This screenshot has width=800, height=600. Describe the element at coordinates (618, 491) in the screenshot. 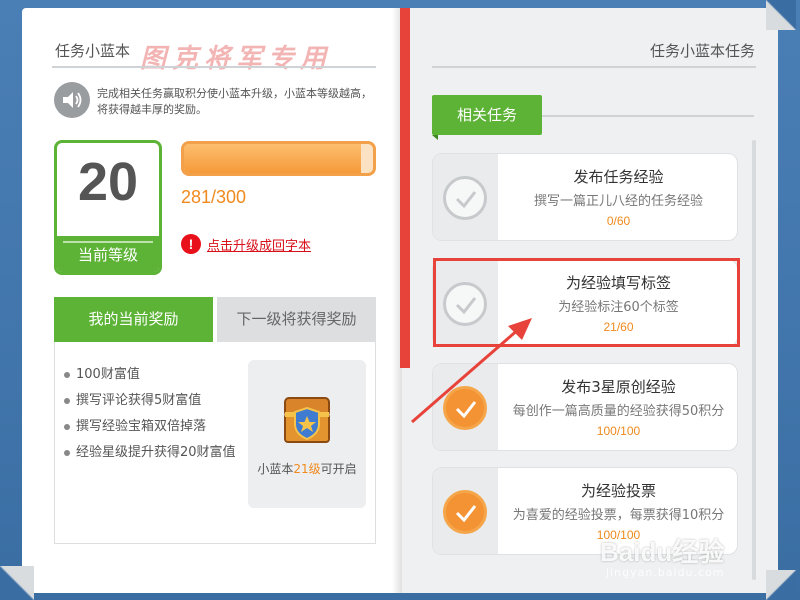

I see `task-title: 为经验投票` at that location.